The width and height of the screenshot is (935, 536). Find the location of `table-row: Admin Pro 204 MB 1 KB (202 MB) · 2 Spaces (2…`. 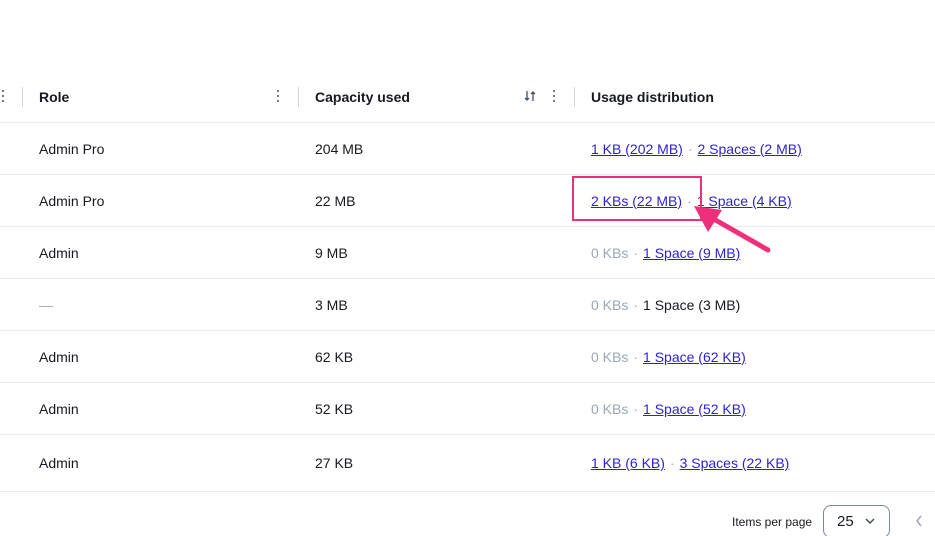

table-row: Admin Pro 204 MB 1 KB (202 MB) · 2 Spaces (2… is located at coordinates (467, 149).